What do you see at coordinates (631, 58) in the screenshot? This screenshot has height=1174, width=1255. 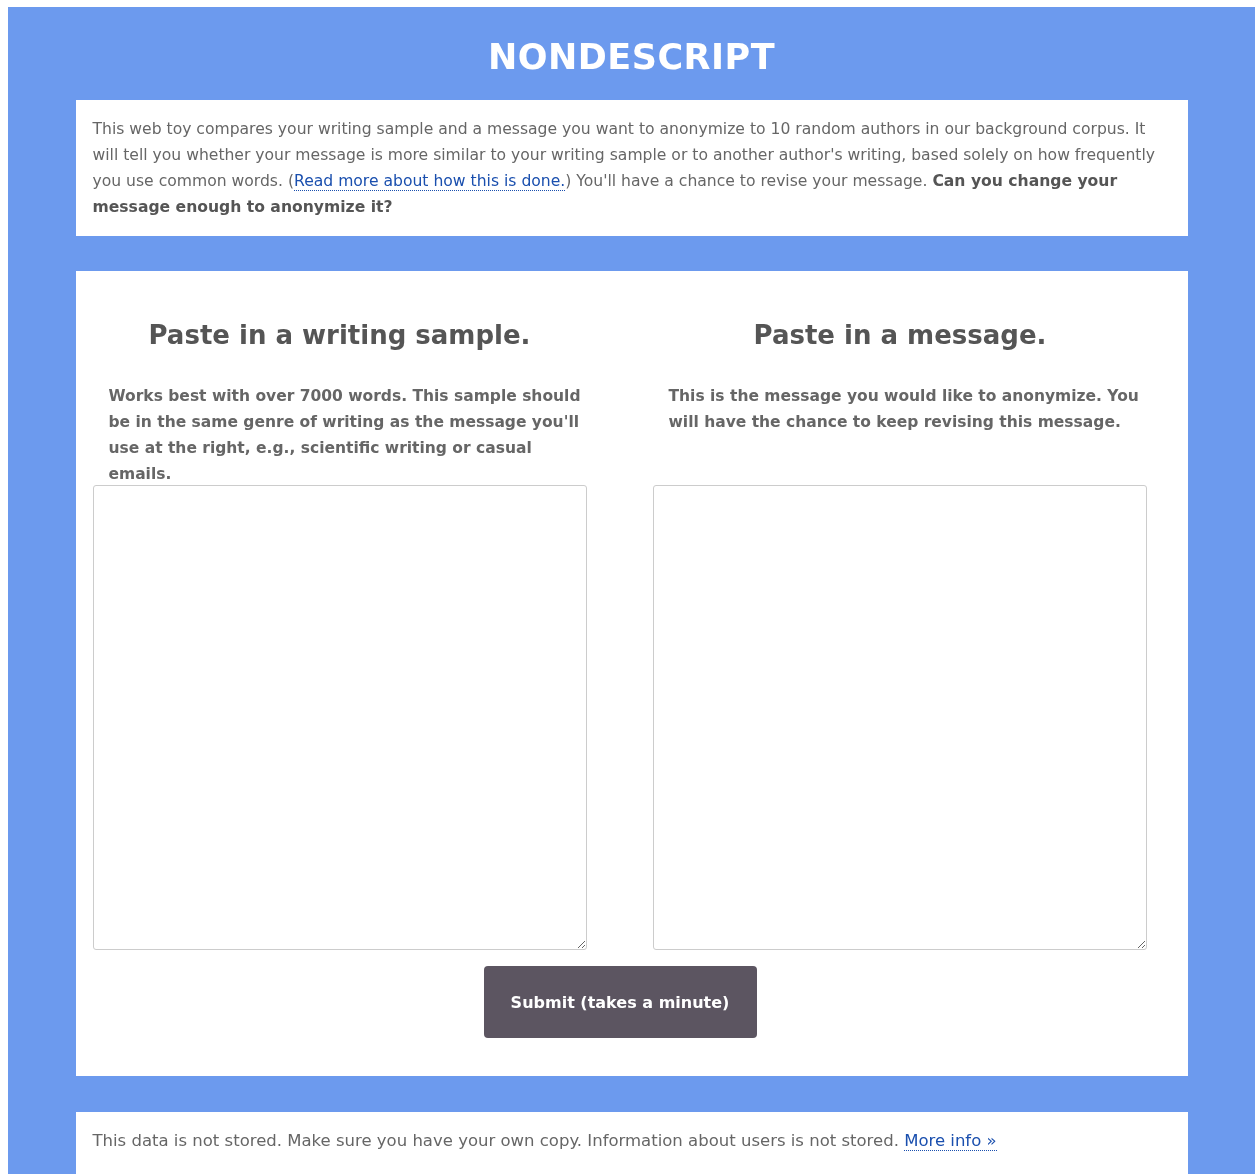 I see `site-title: NONDESCRIPT` at bounding box center [631, 58].